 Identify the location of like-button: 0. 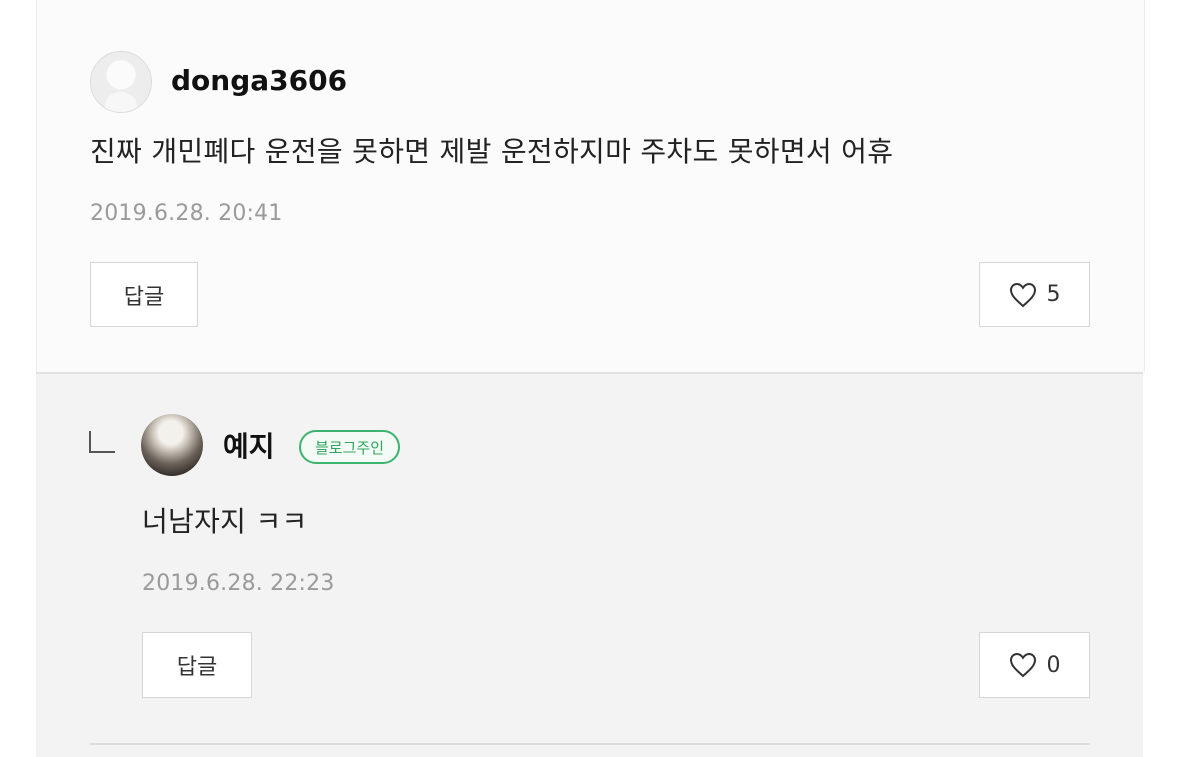
(1034, 665).